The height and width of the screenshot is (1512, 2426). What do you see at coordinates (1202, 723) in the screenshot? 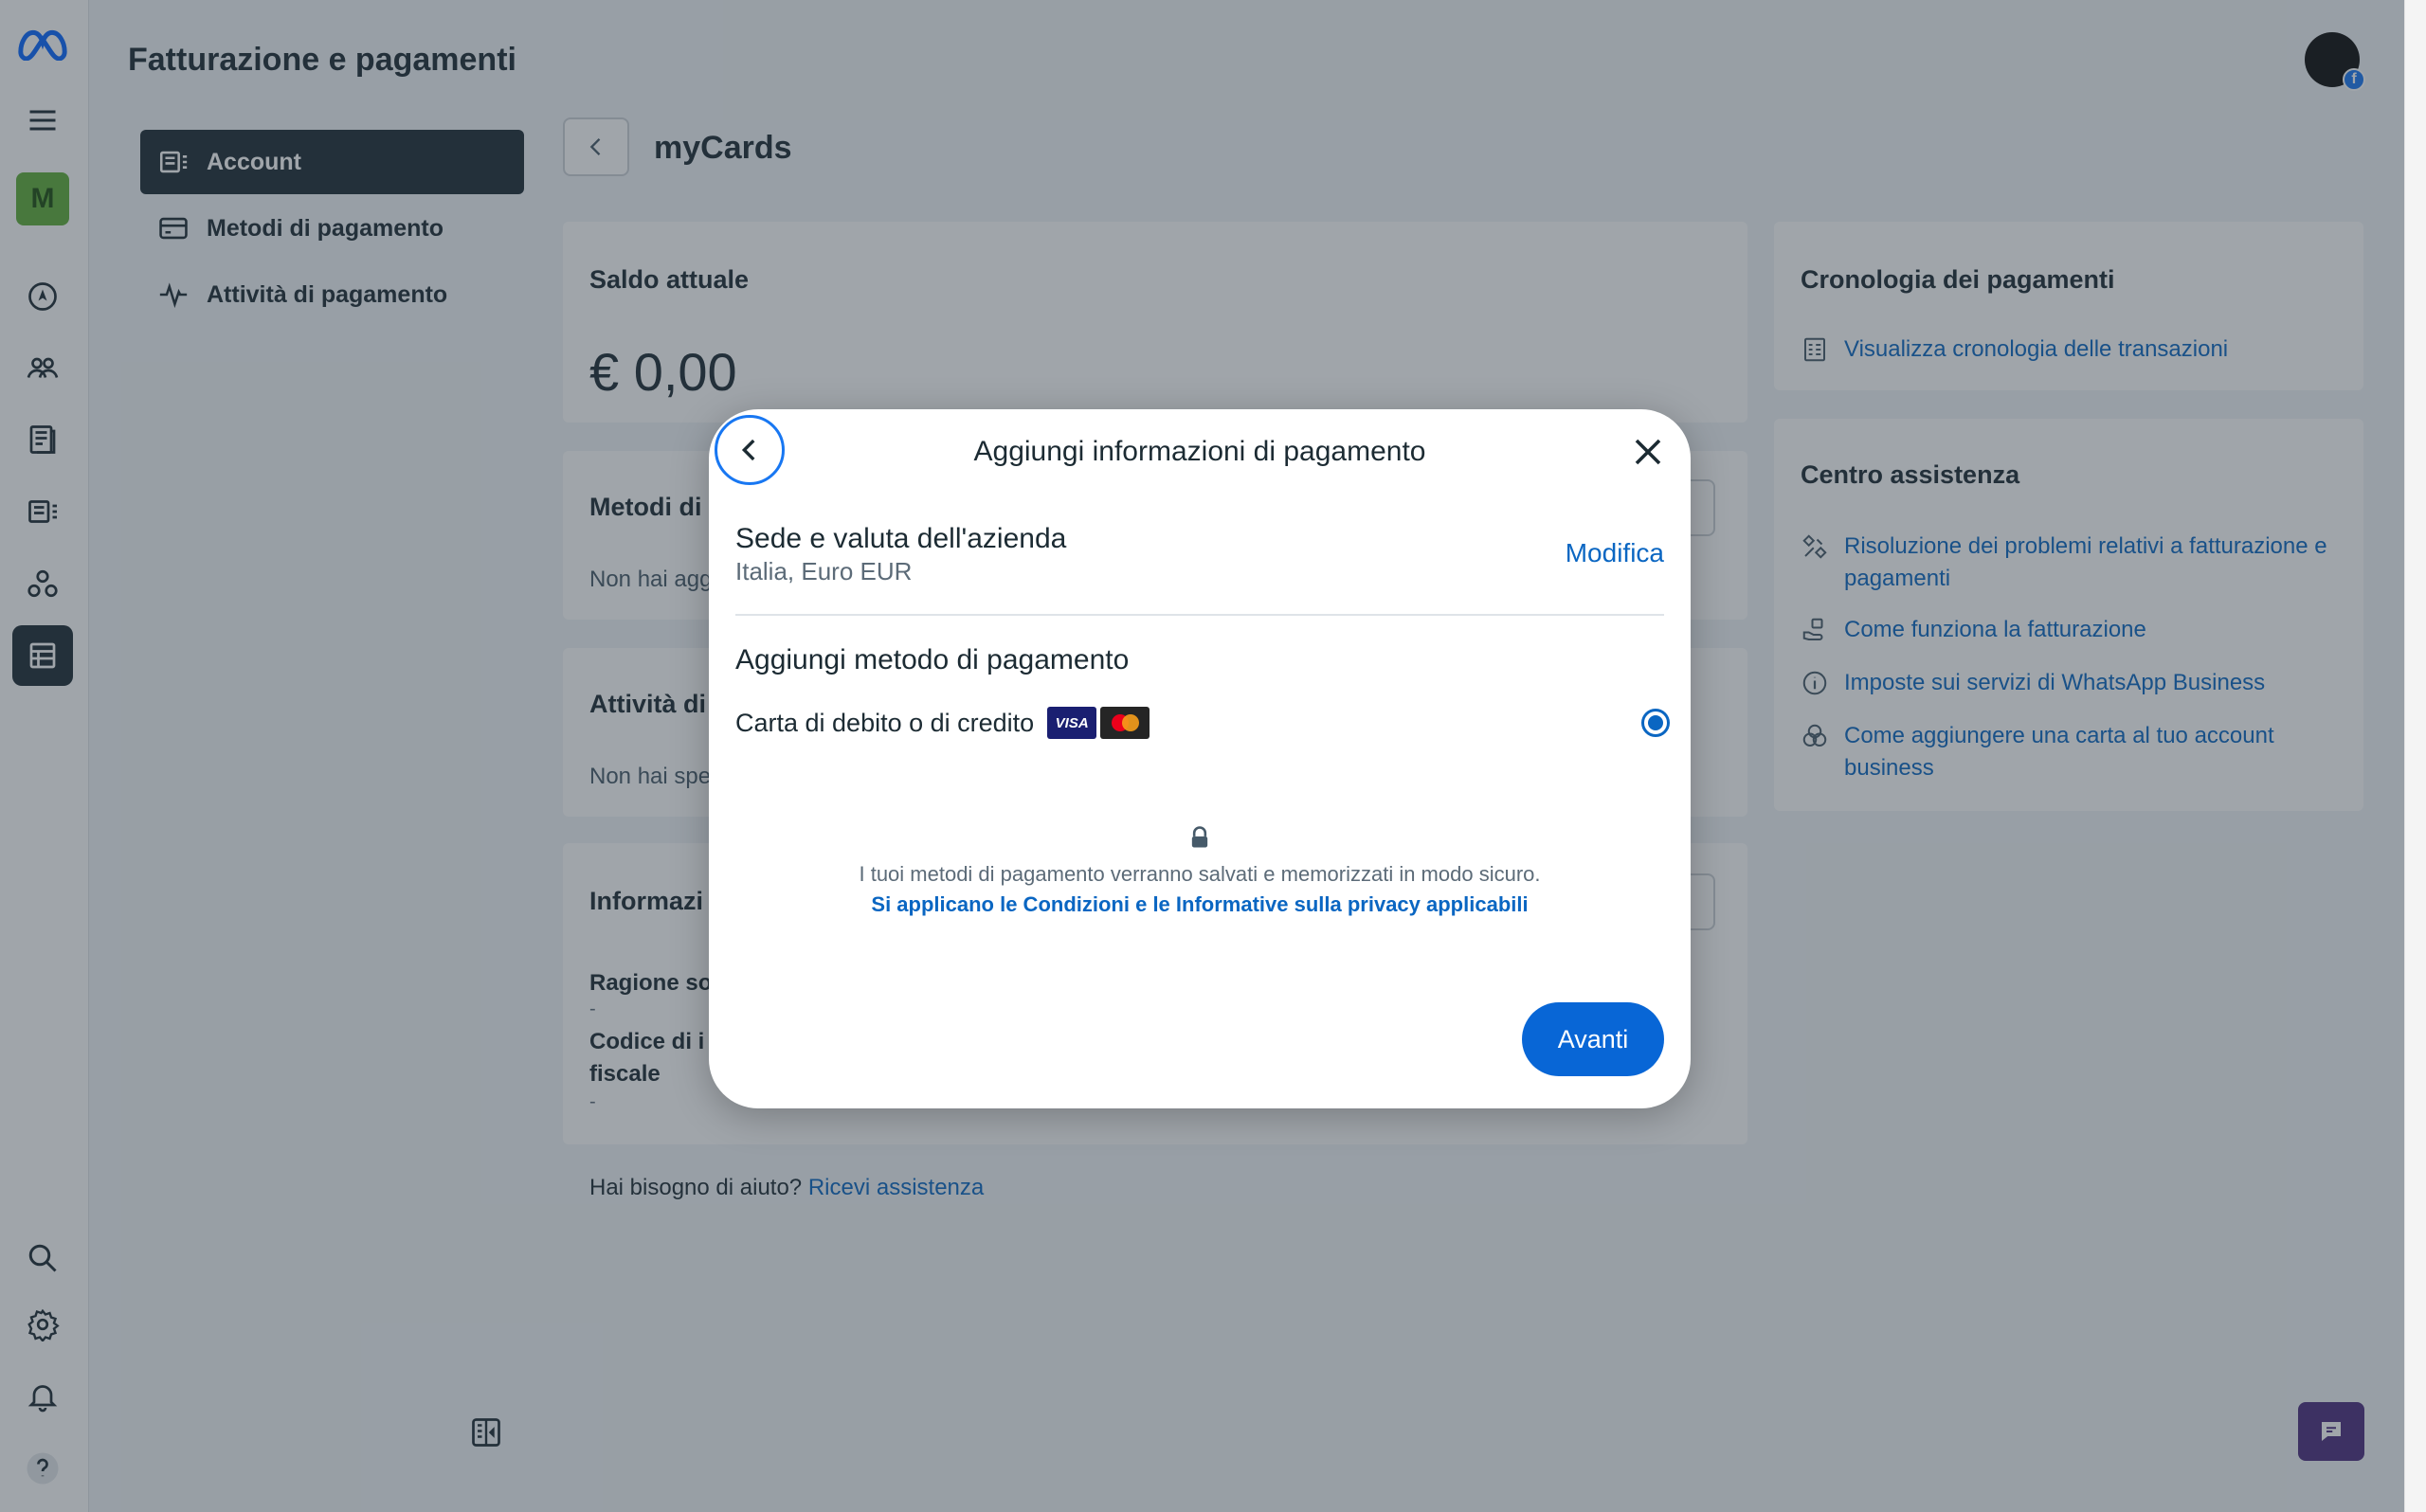
I see `card-option-row: Carta di debito o di credito VISA` at bounding box center [1202, 723].